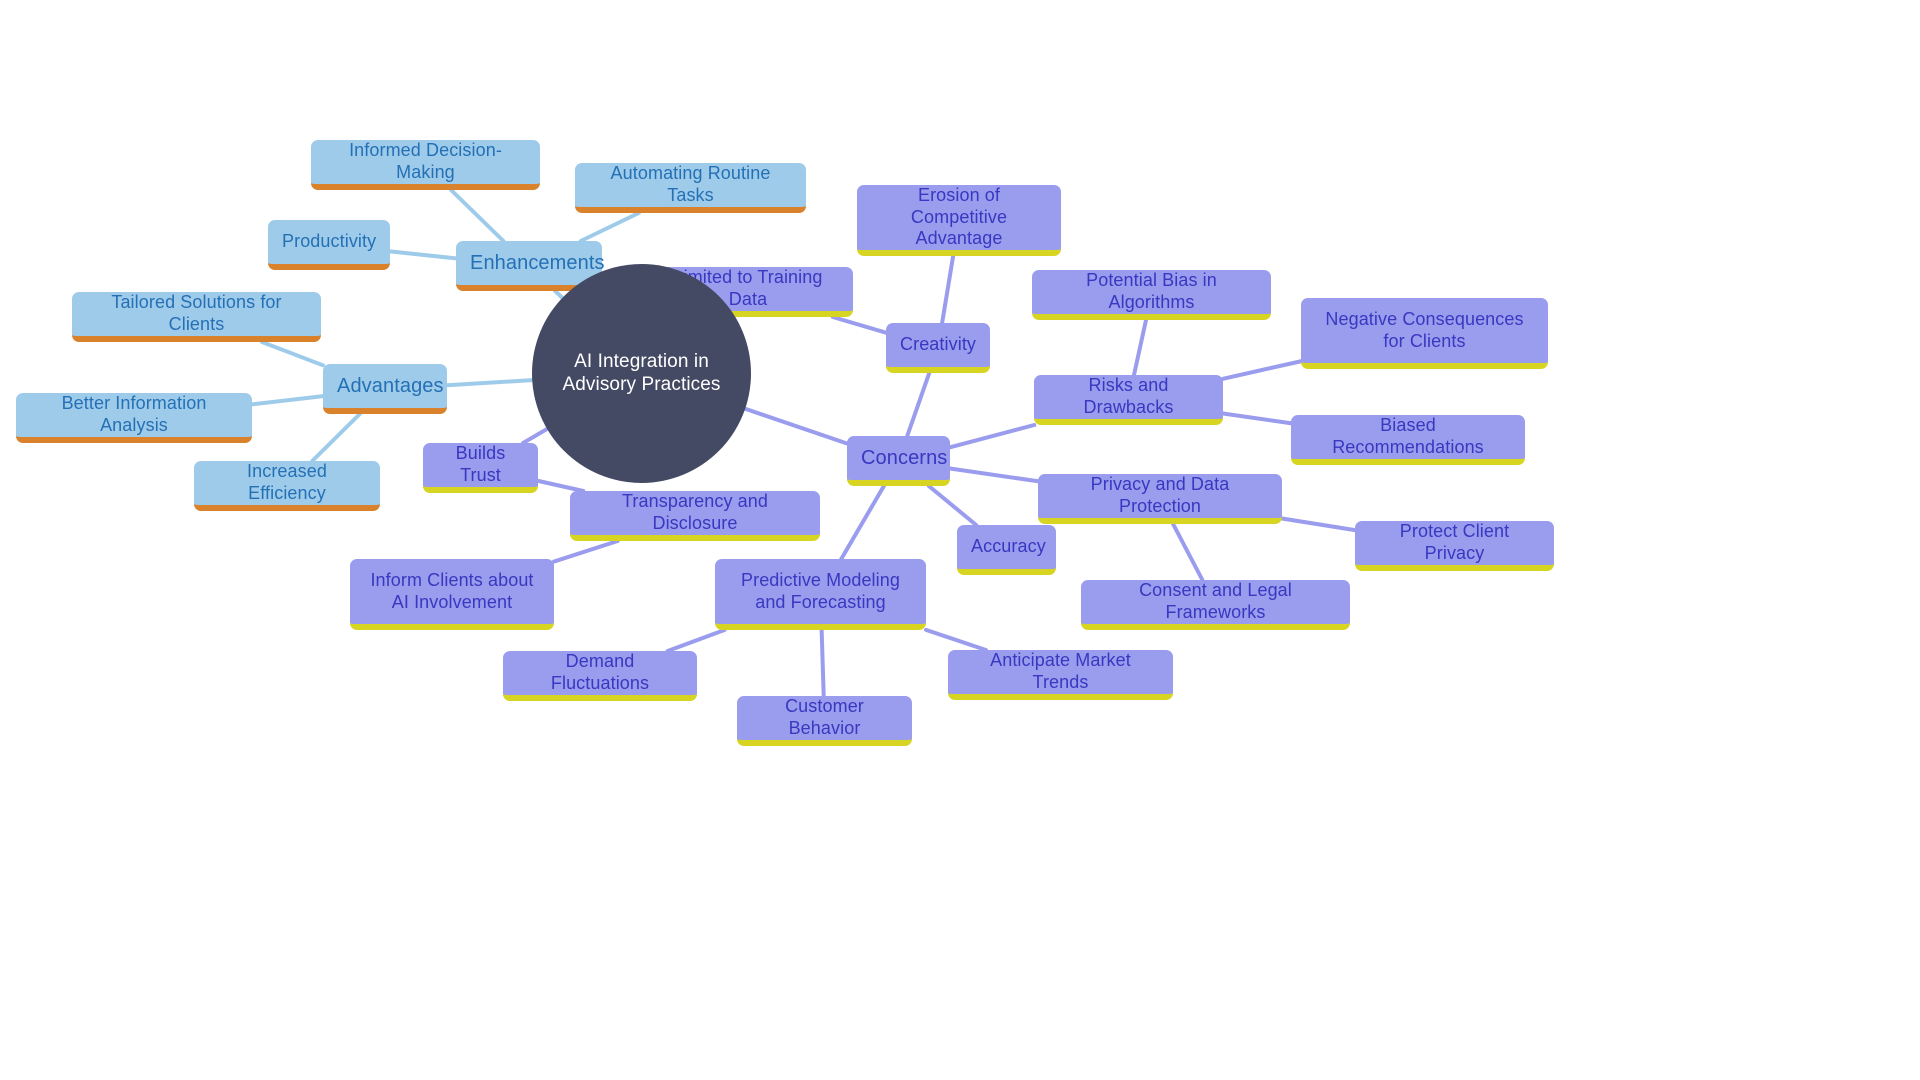 The width and height of the screenshot is (1920, 1080). I want to click on node-tailored-solutions: Tailored Solutions for Clients, so click(196, 317).